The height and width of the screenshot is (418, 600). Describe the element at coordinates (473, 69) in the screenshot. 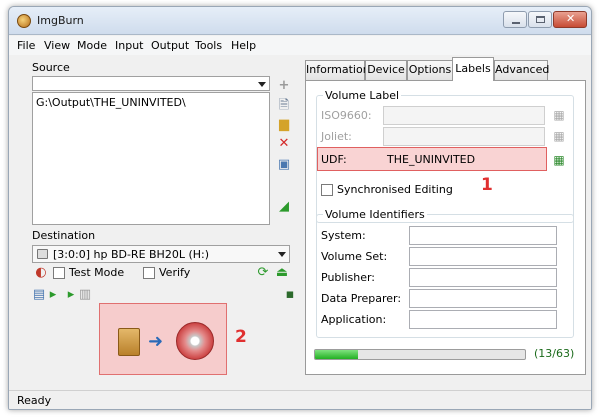

I see `tab-labels: Labels` at that location.